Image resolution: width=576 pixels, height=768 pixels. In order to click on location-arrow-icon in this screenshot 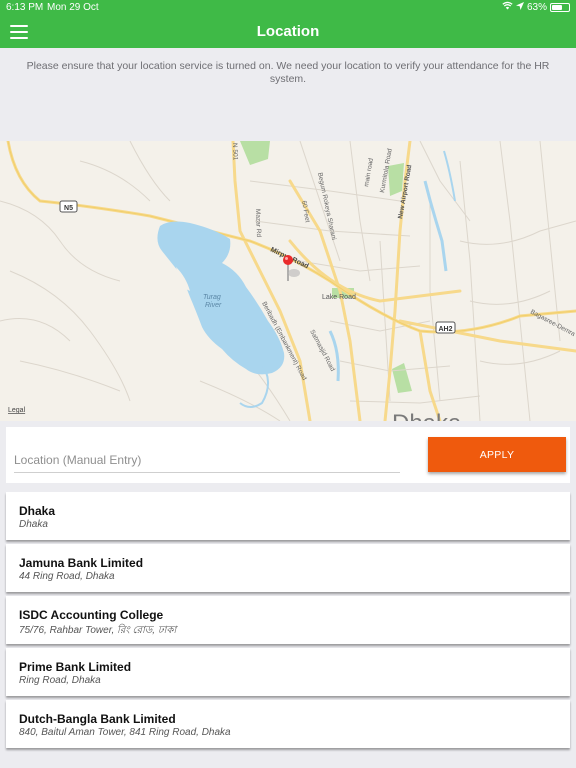, I will do `click(519, 7)`.